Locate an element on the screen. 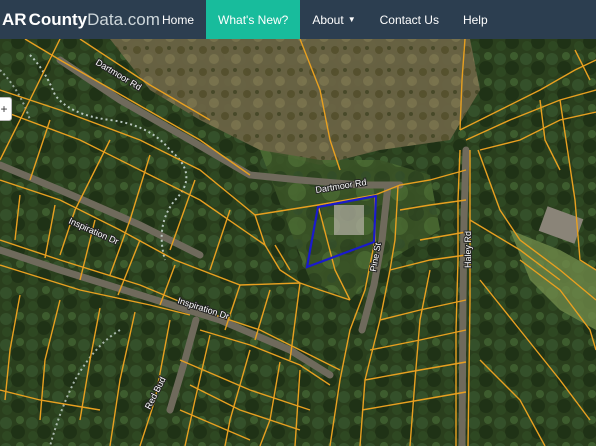 This screenshot has height=446, width=596. nav-whats-new-label: What's New? is located at coordinates (253, 19).